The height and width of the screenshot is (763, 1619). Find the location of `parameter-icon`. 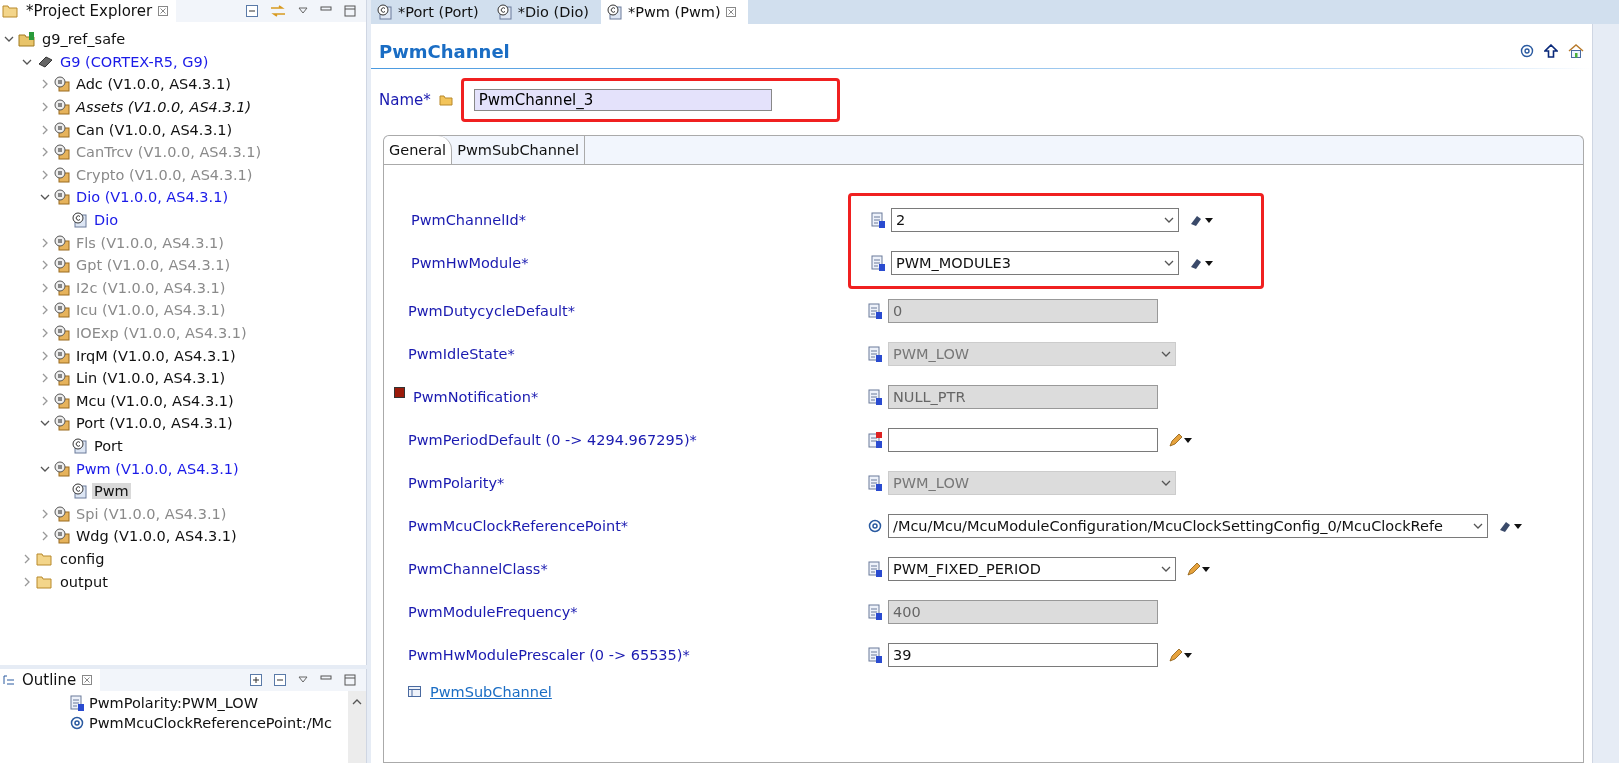

parameter-icon is located at coordinates (77, 703).